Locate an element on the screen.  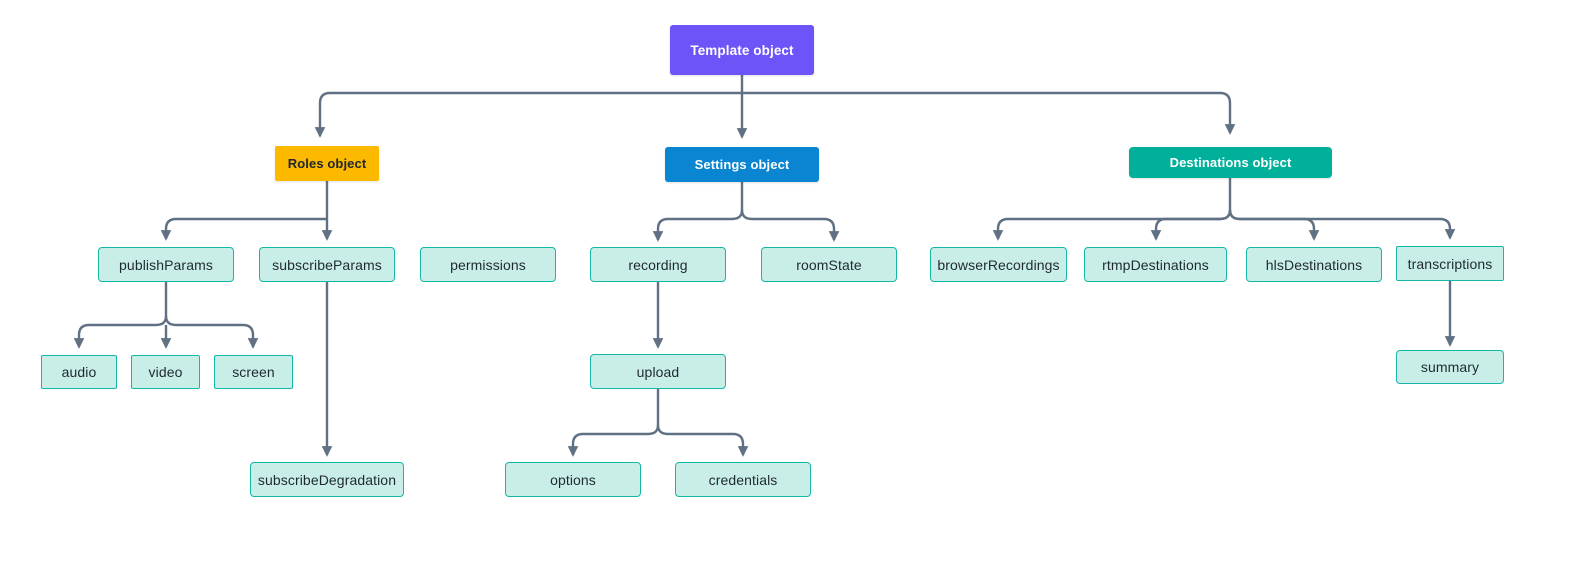
node-credentials: credentials is located at coordinates (743, 479).